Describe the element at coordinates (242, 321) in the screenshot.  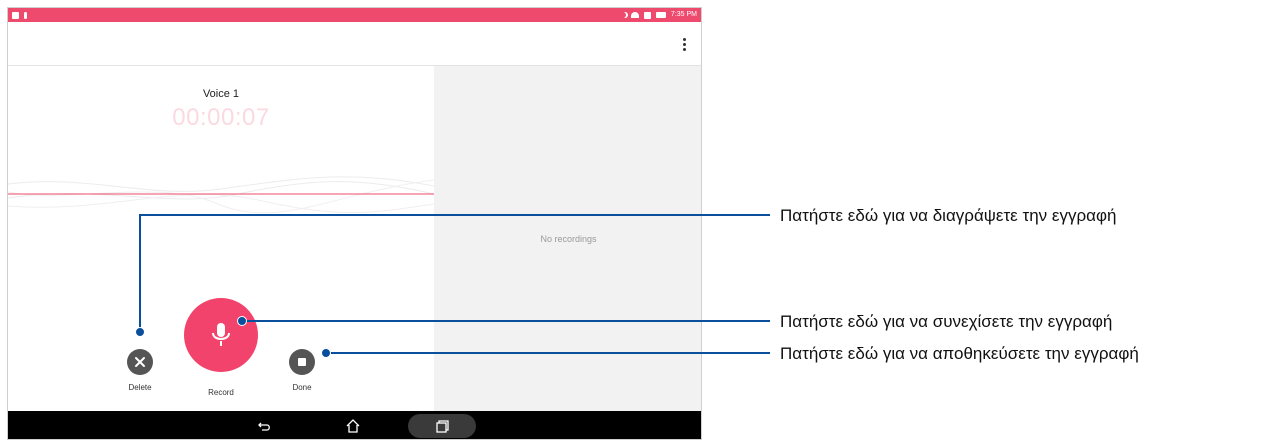
I see `callout-dot-record` at that location.